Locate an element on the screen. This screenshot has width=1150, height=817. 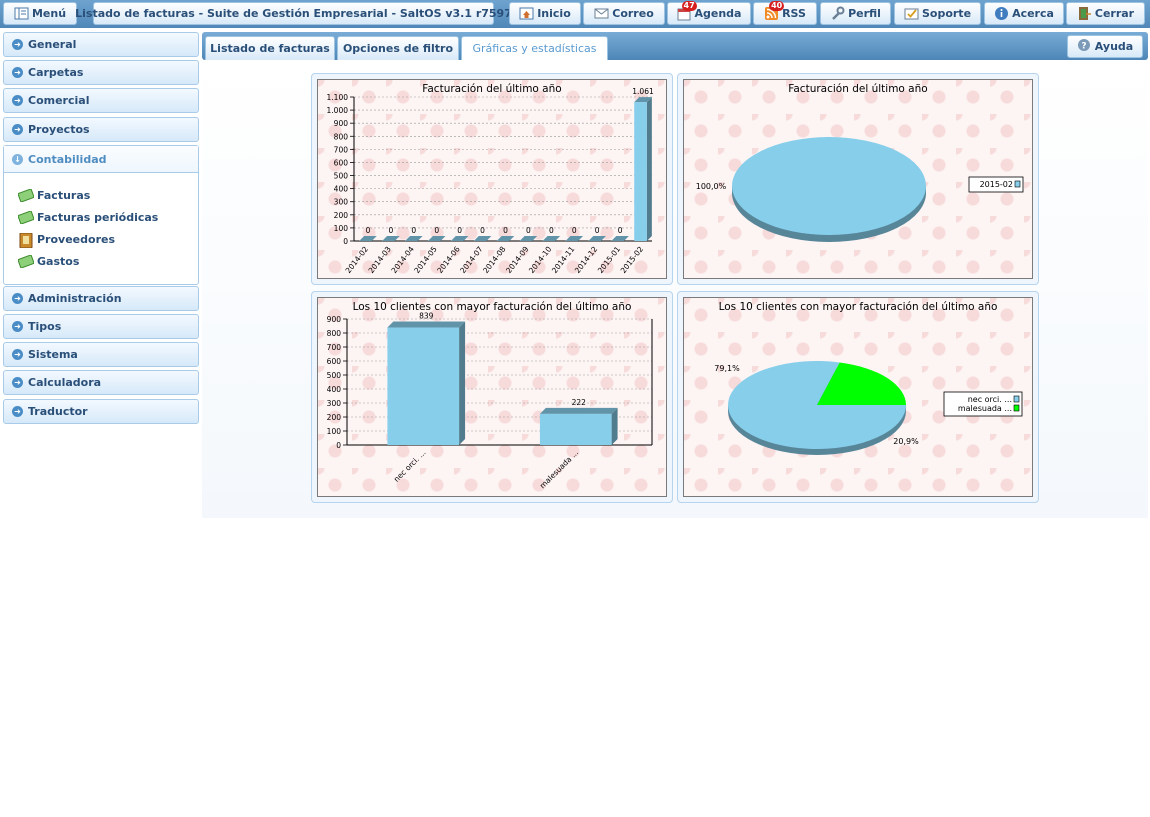
sidebar-item-label: Sistema is located at coordinates (53, 354).